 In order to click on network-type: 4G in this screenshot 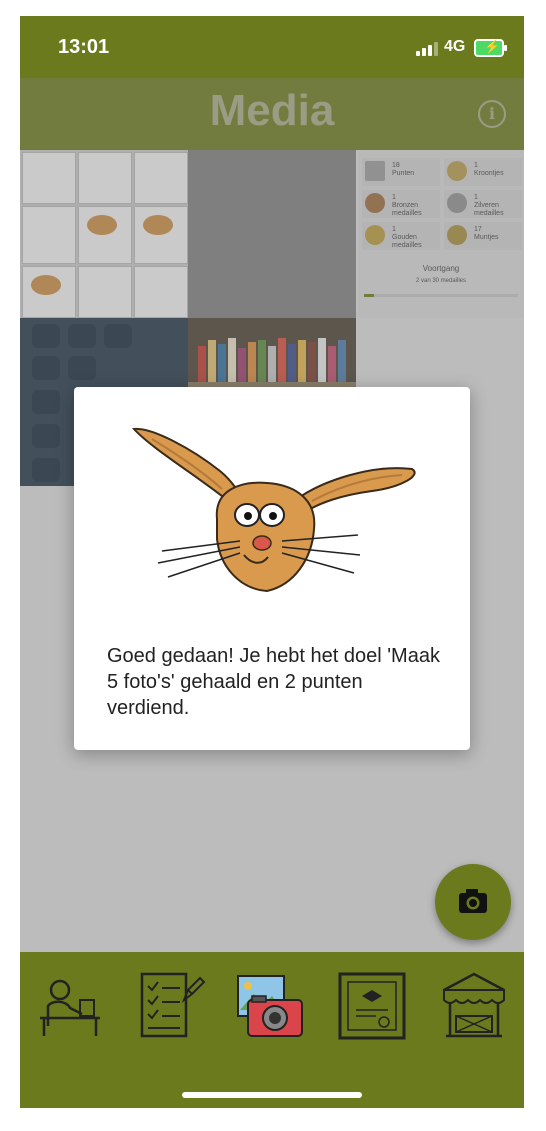, I will do `click(455, 46)`.